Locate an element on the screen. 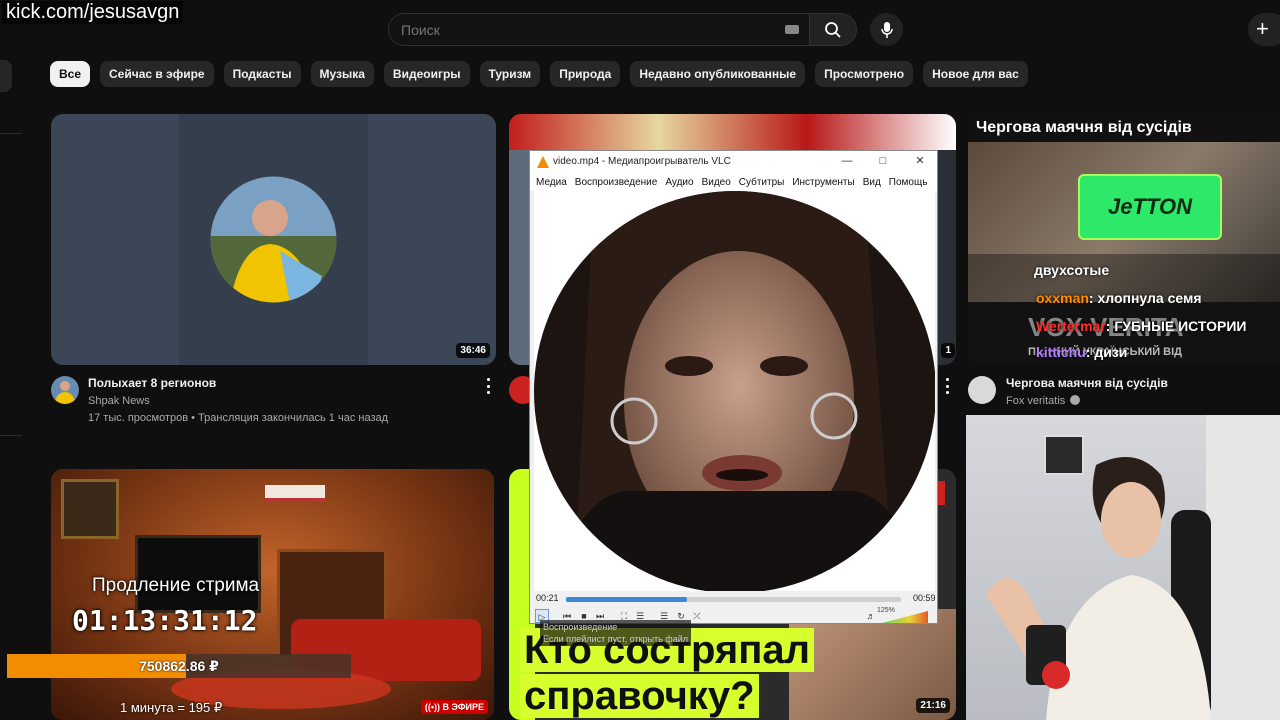 The width and height of the screenshot is (1280, 720). chat-user: Wertermar is located at coordinates (1071, 326).